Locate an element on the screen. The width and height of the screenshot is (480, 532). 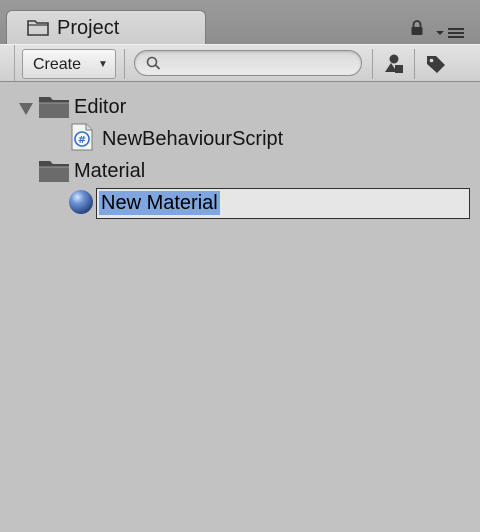
panel-menu-icon is located at coordinates (450, 33).